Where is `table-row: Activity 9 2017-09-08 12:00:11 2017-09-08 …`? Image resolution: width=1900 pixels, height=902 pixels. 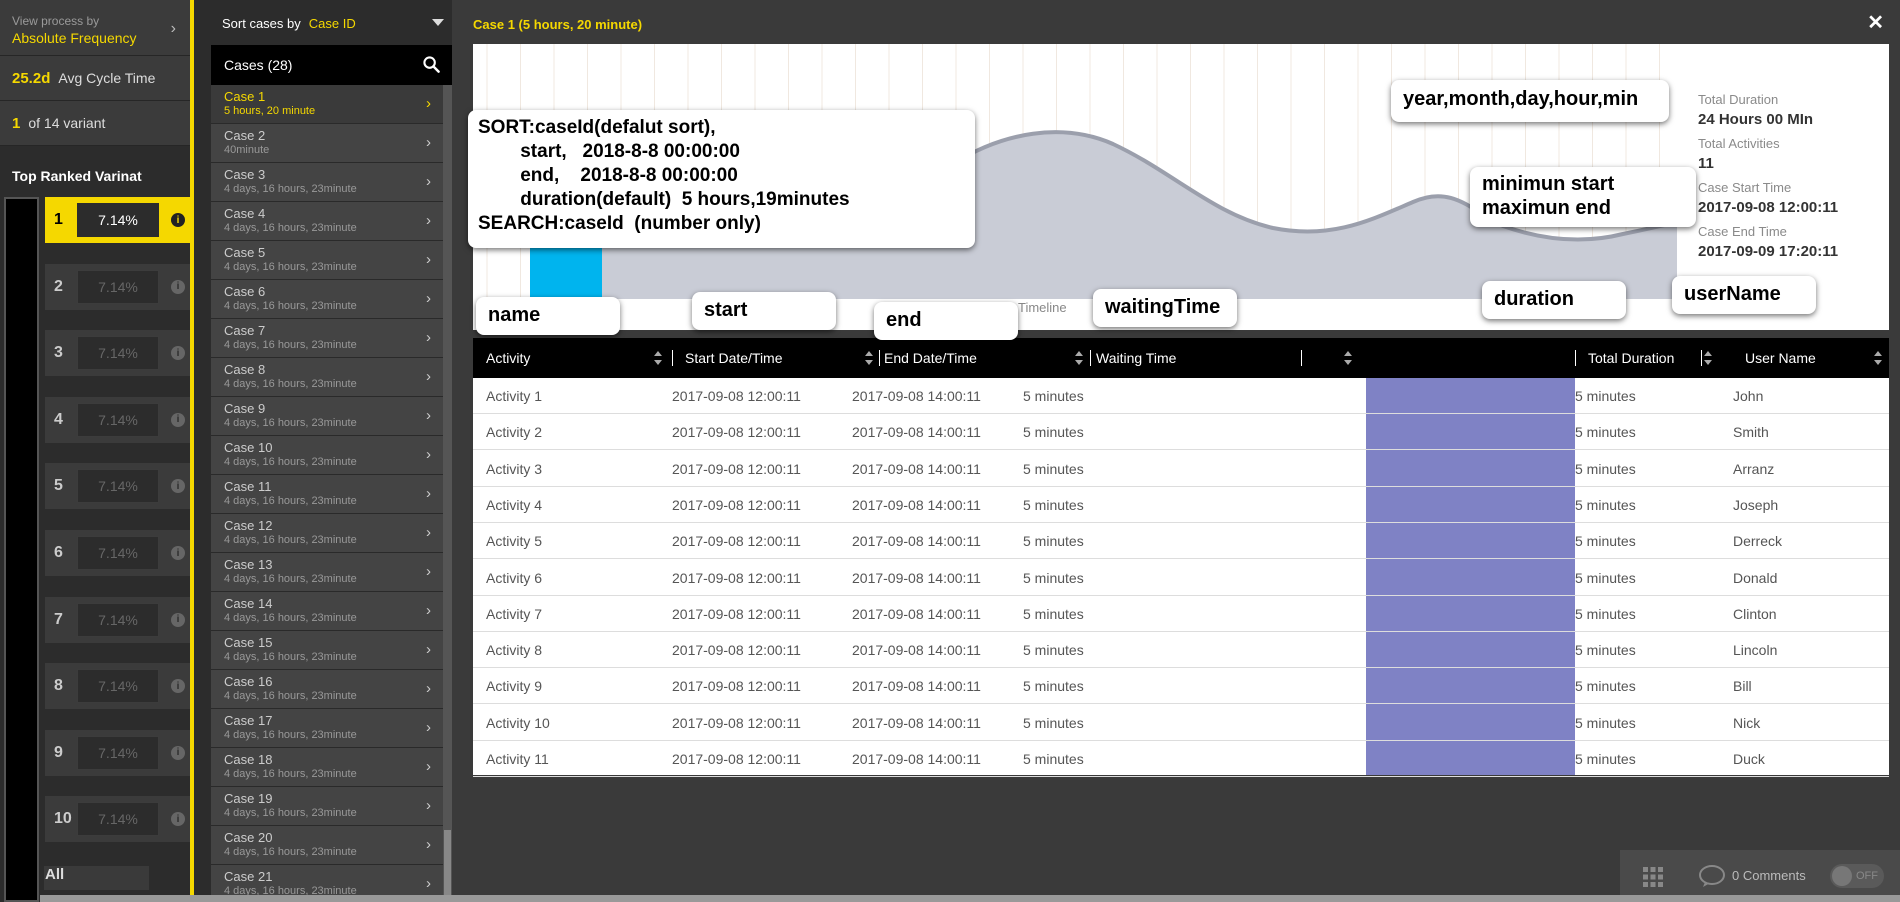
table-row: Activity 9 2017-09-08 12:00:11 2017-09-08 … is located at coordinates (1181, 686).